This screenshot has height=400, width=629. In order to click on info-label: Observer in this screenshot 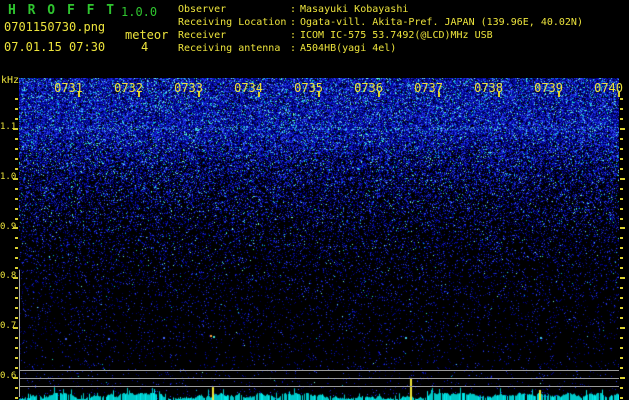, I will do `click(202, 9)`.